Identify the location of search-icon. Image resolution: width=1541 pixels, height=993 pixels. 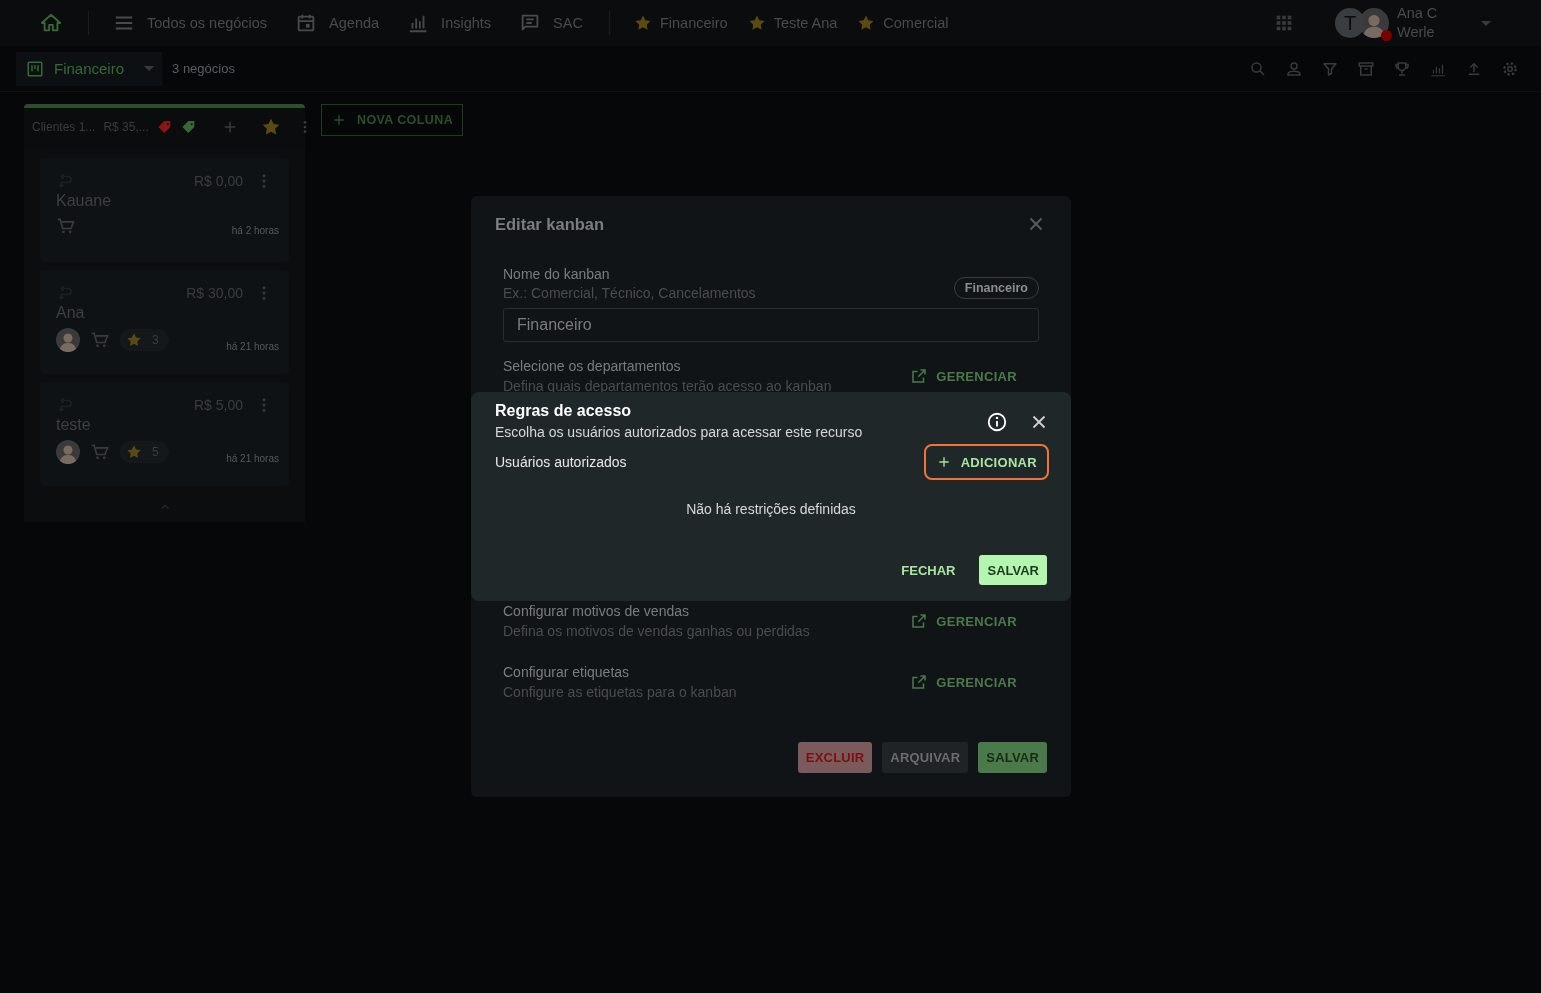
(1258, 68).